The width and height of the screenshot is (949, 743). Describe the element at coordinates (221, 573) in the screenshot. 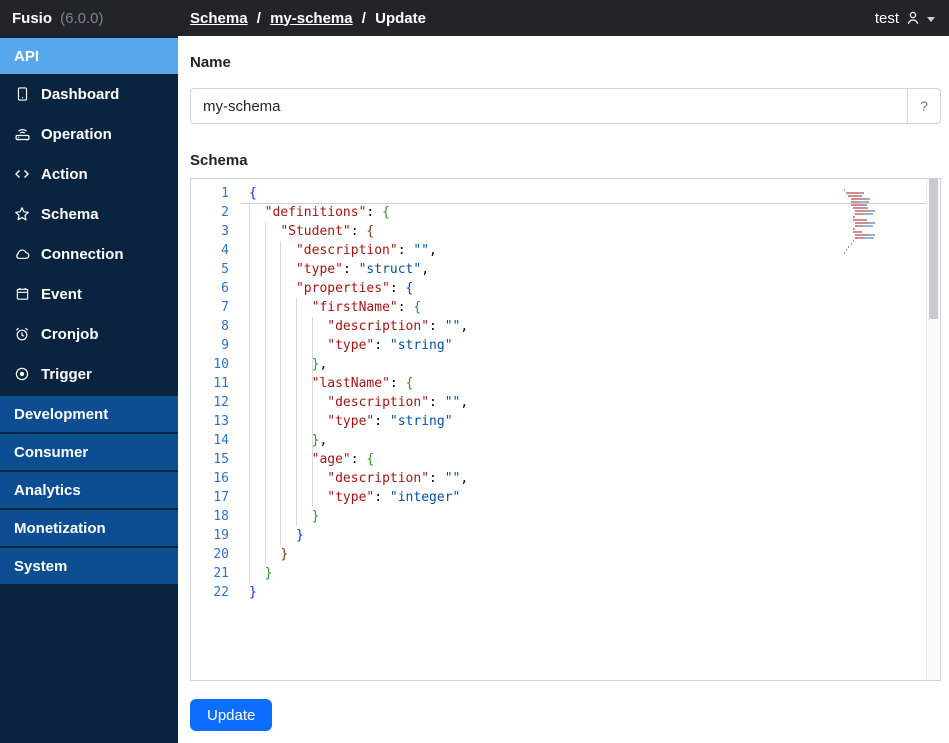

I see `line-number: 21` at that location.